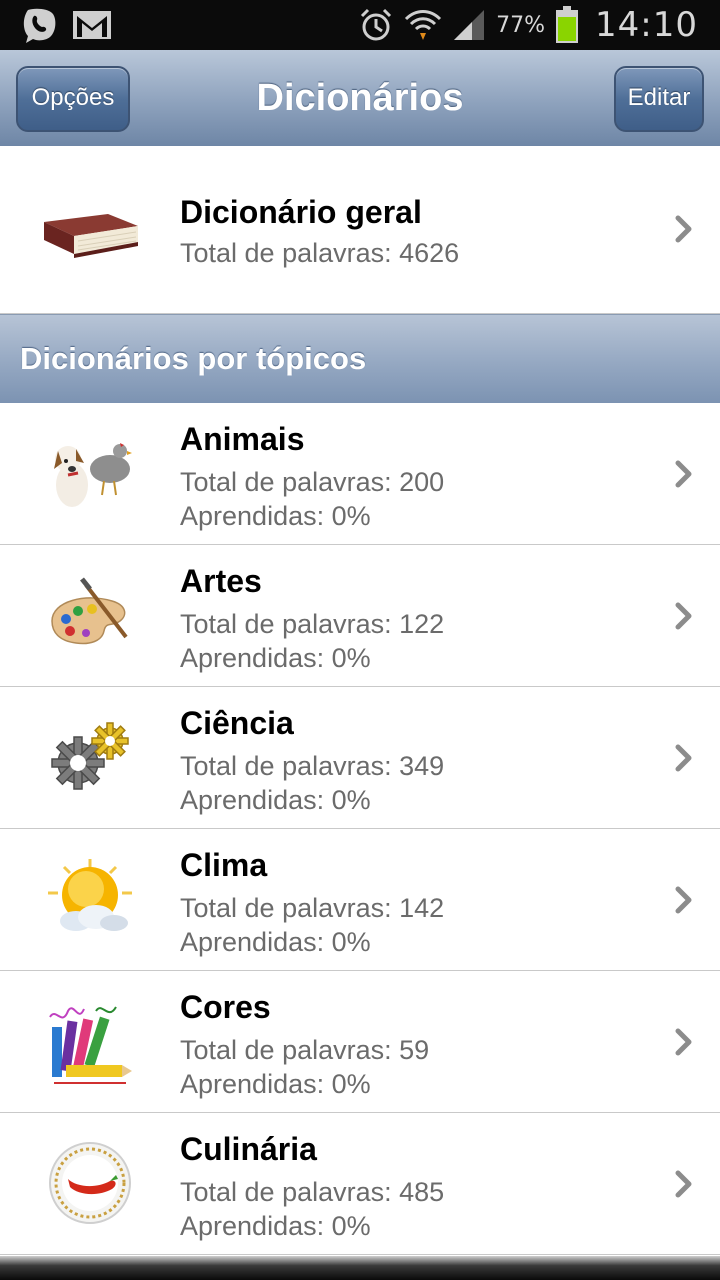 The width and height of the screenshot is (720, 1280). What do you see at coordinates (91, 236) in the screenshot?
I see `book-icon` at bounding box center [91, 236].